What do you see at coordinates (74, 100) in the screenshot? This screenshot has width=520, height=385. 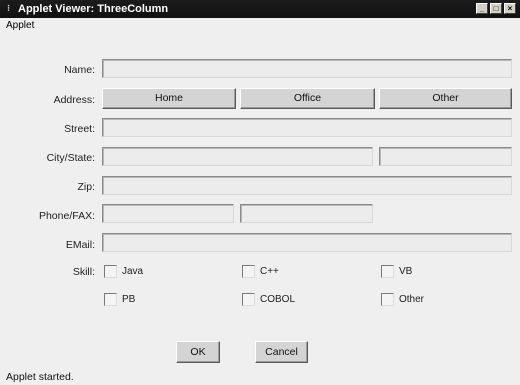 I see `address-label: Address:` at bounding box center [74, 100].